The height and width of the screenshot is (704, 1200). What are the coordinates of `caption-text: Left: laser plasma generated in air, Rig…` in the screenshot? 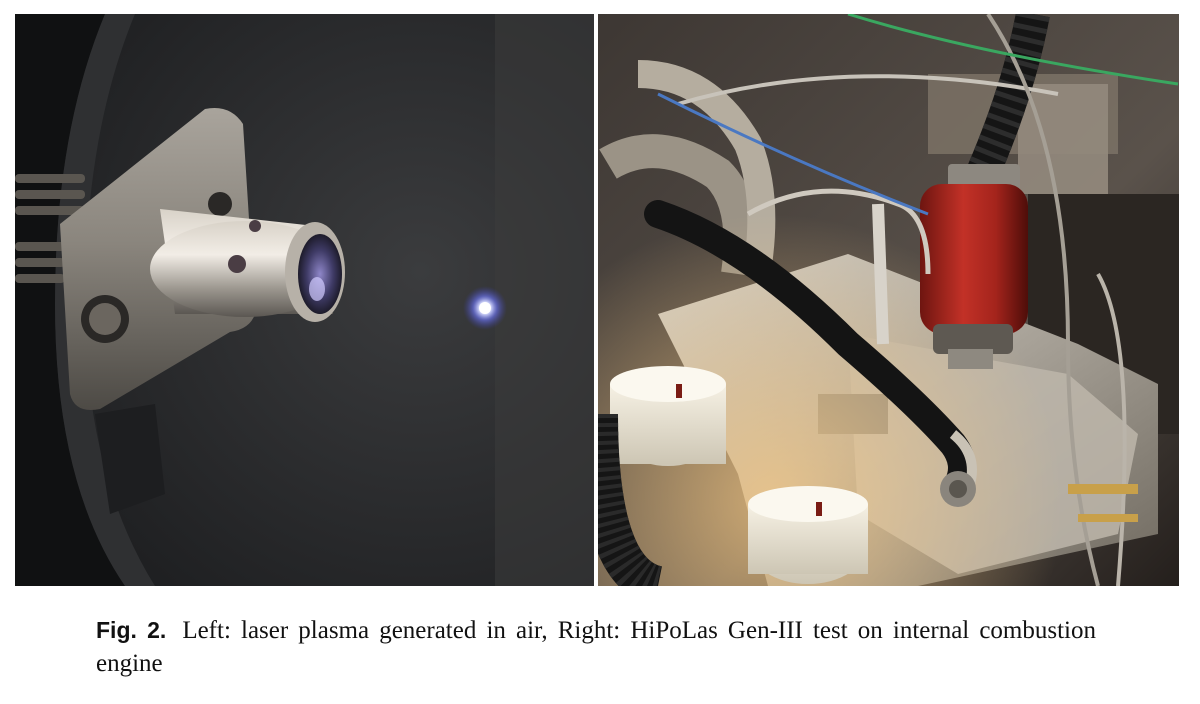 It's located at (596, 647).